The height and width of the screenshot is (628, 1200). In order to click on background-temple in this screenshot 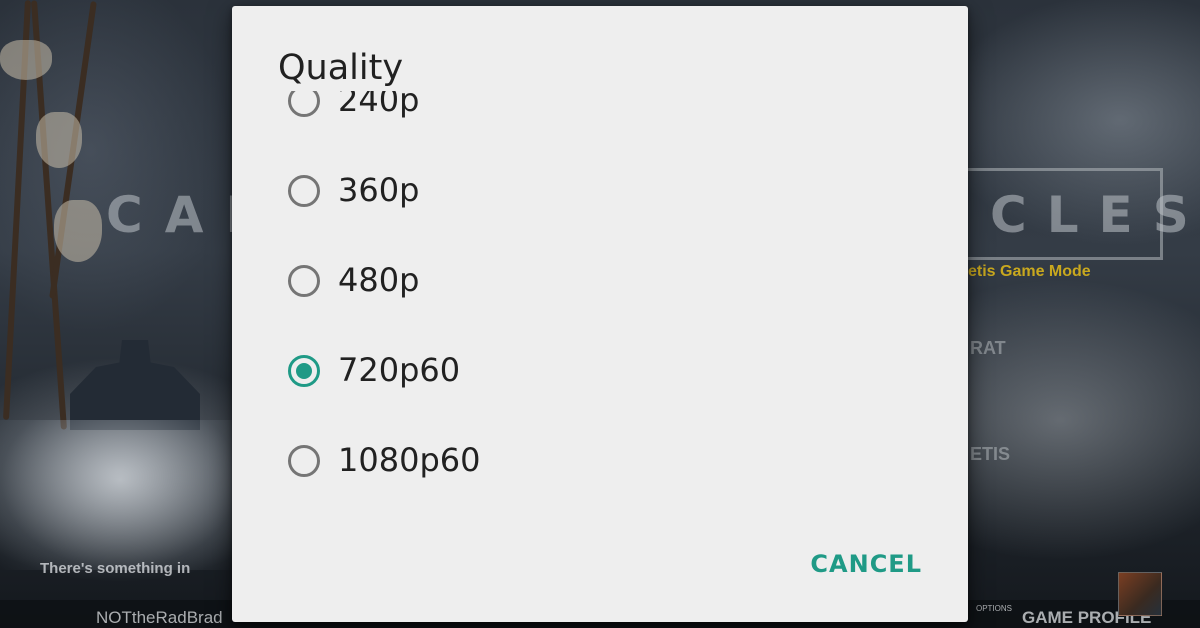, I will do `click(135, 385)`.